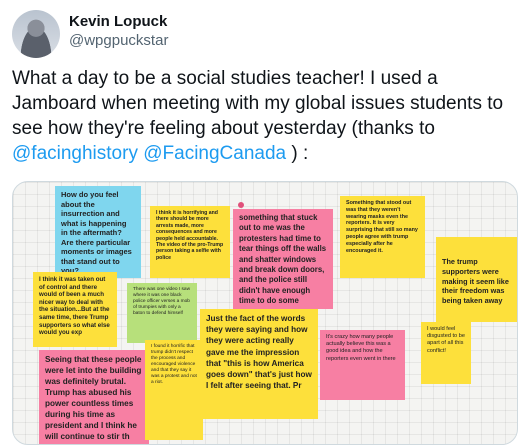  Describe the element at coordinates (36, 34) in the screenshot. I see `avatar` at that location.